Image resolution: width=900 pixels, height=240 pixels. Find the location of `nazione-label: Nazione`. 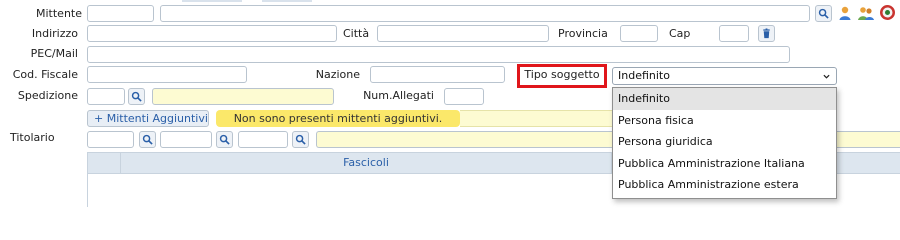

nazione-label: Nazione is located at coordinates (337, 74).